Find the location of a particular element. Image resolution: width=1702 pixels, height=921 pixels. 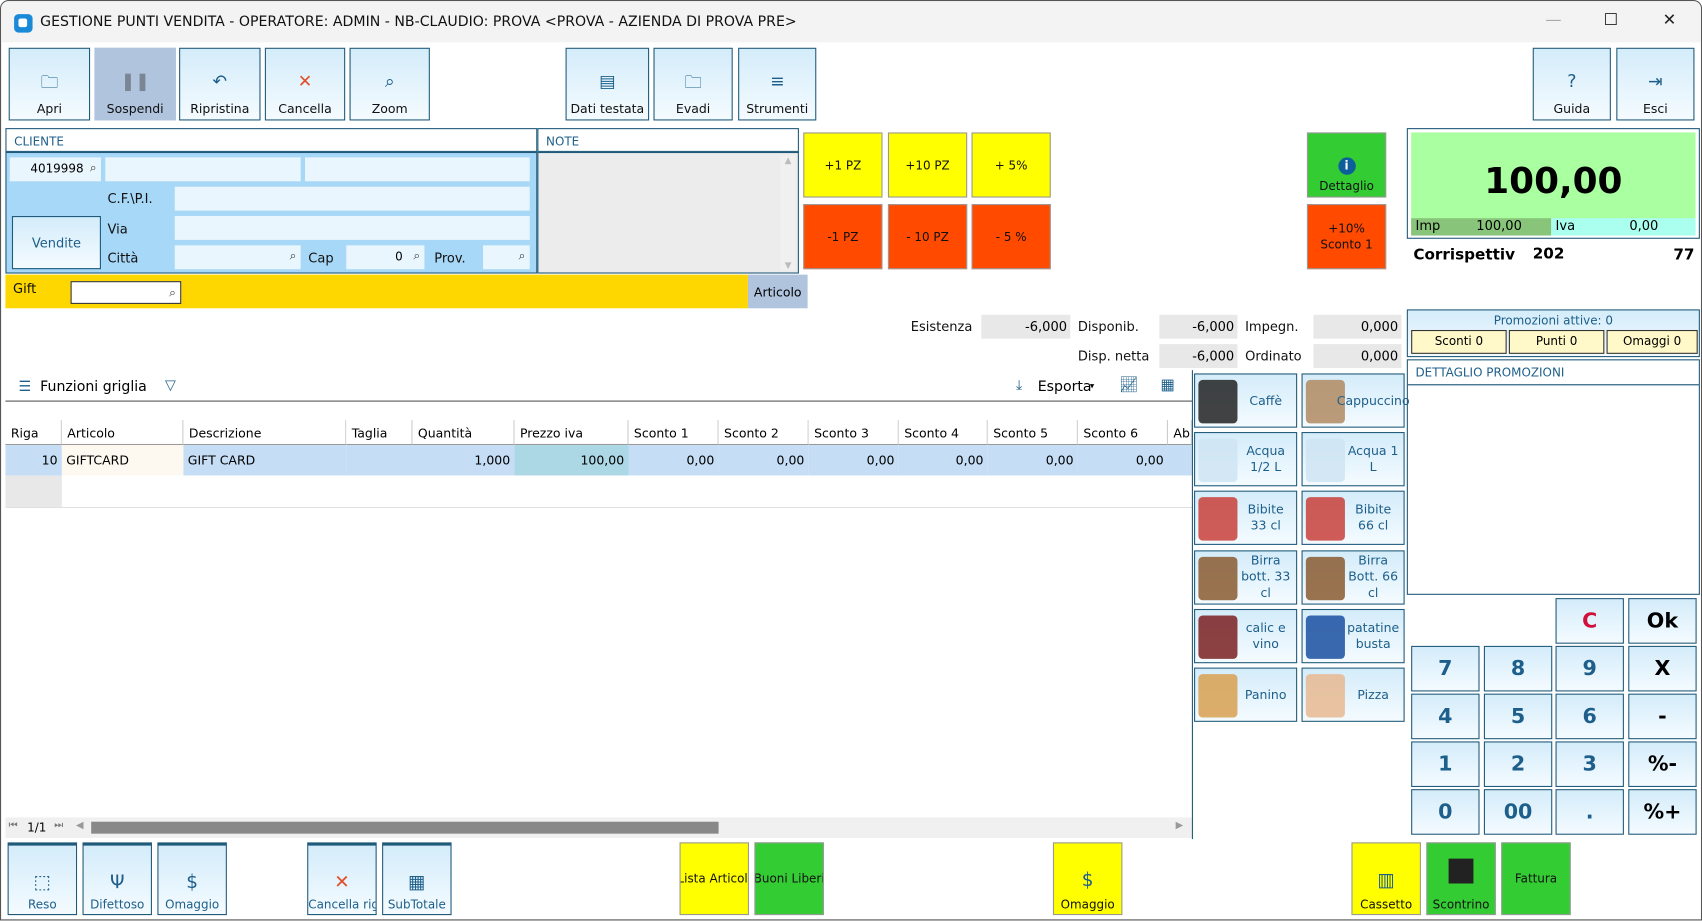

chevron-down-icon: ▾ is located at coordinates (1092, 386).